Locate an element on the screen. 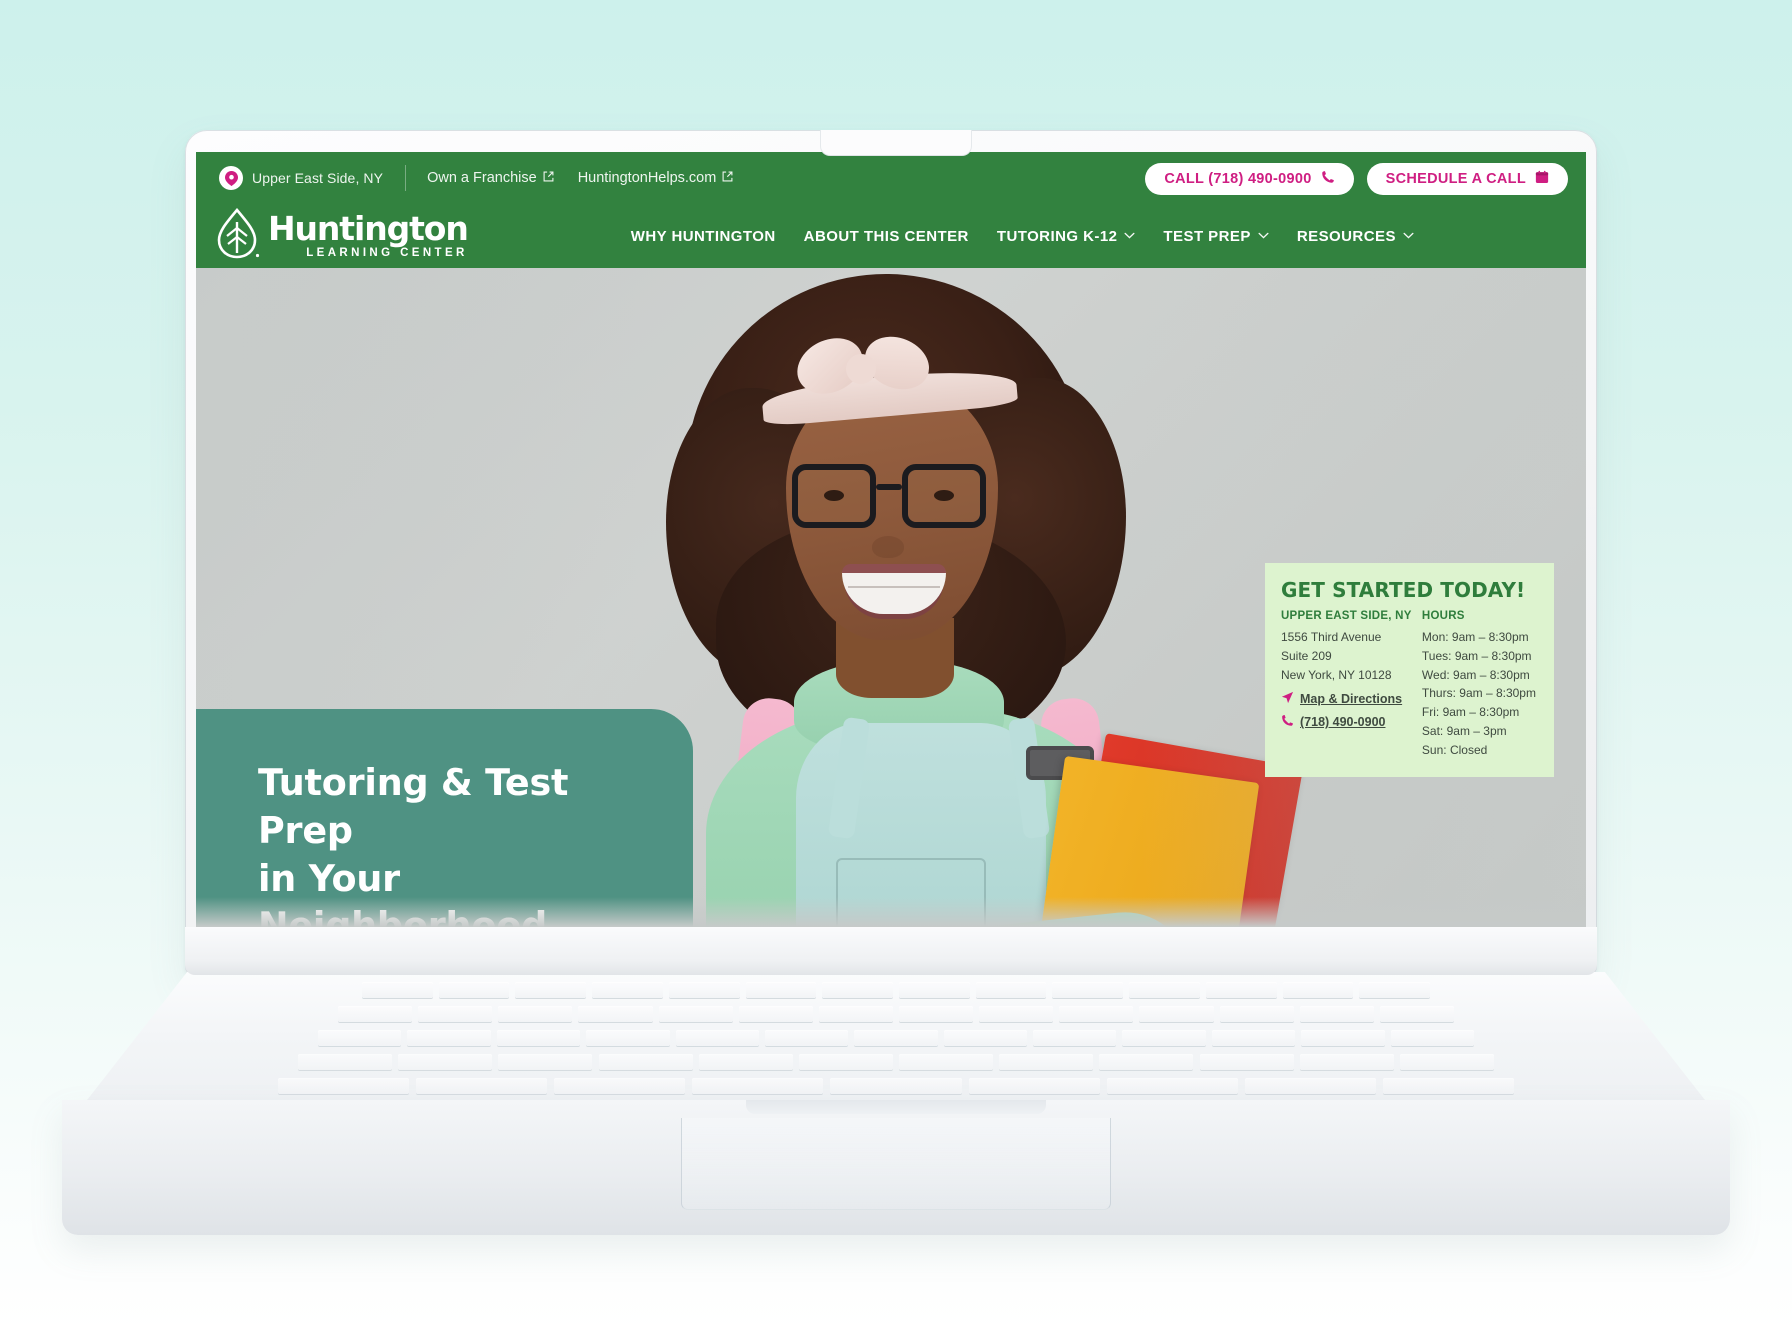 The image size is (1792, 1331). nav-label: WHY HUNTINGTON is located at coordinates (703, 236).